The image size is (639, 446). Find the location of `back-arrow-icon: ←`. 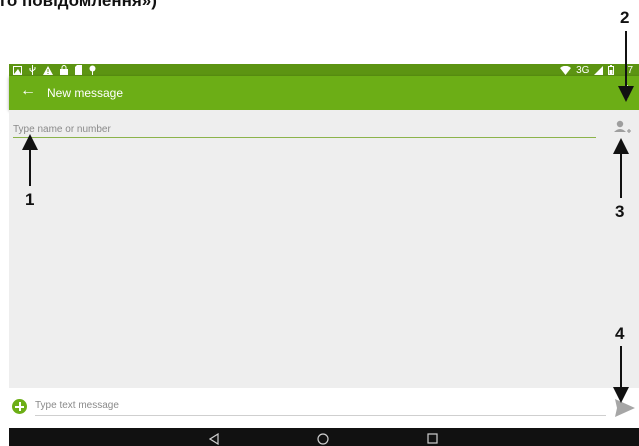

back-arrow-icon: ← is located at coordinates (28, 91).